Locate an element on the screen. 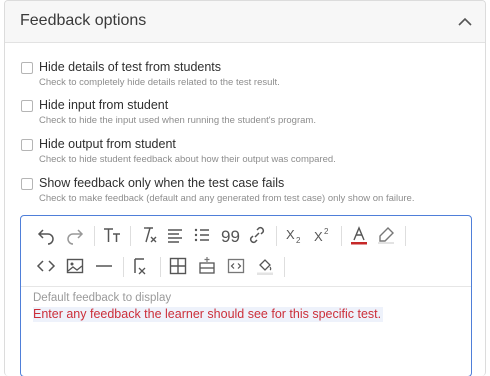  toolbar-divider-line is located at coordinates (246, 286).